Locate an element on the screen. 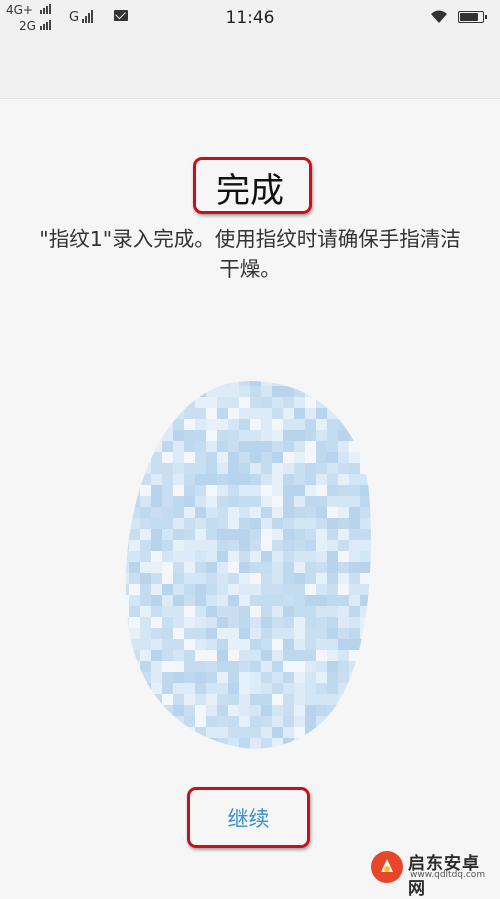 The image size is (500, 899). status-bar: 4G+ 2G G 11:46 is located at coordinates (250, 18).